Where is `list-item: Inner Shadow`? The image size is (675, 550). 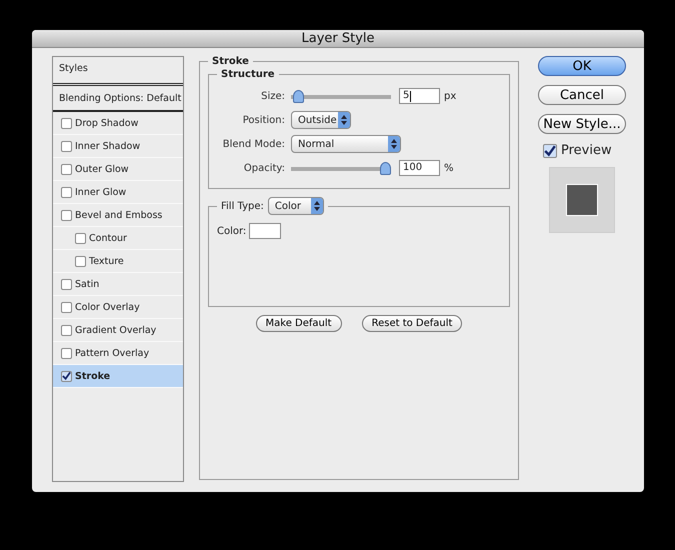
list-item: Inner Shadow is located at coordinates (118, 146).